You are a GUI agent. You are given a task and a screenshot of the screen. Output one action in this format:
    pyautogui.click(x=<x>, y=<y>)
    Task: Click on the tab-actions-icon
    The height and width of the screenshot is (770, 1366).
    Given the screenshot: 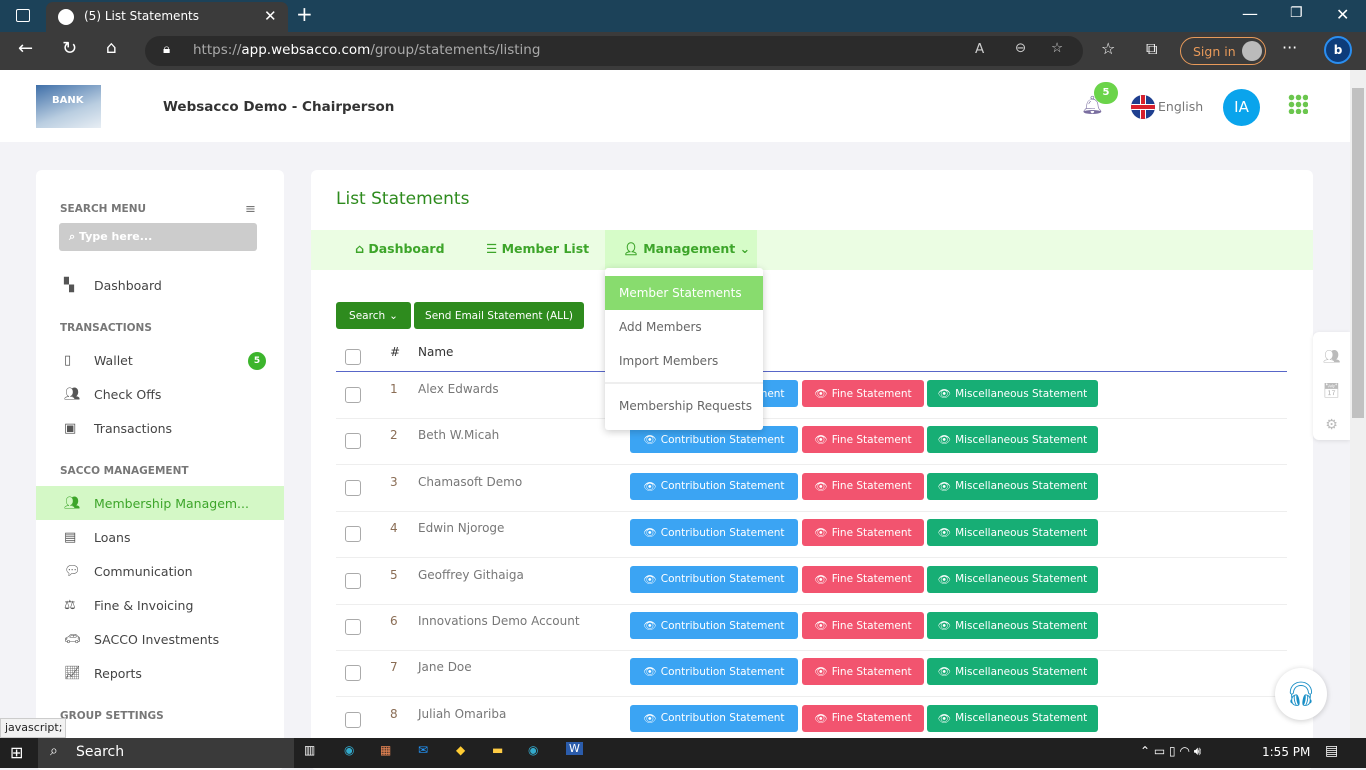 What is the action you would take?
    pyautogui.click(x=23, y=15)
    